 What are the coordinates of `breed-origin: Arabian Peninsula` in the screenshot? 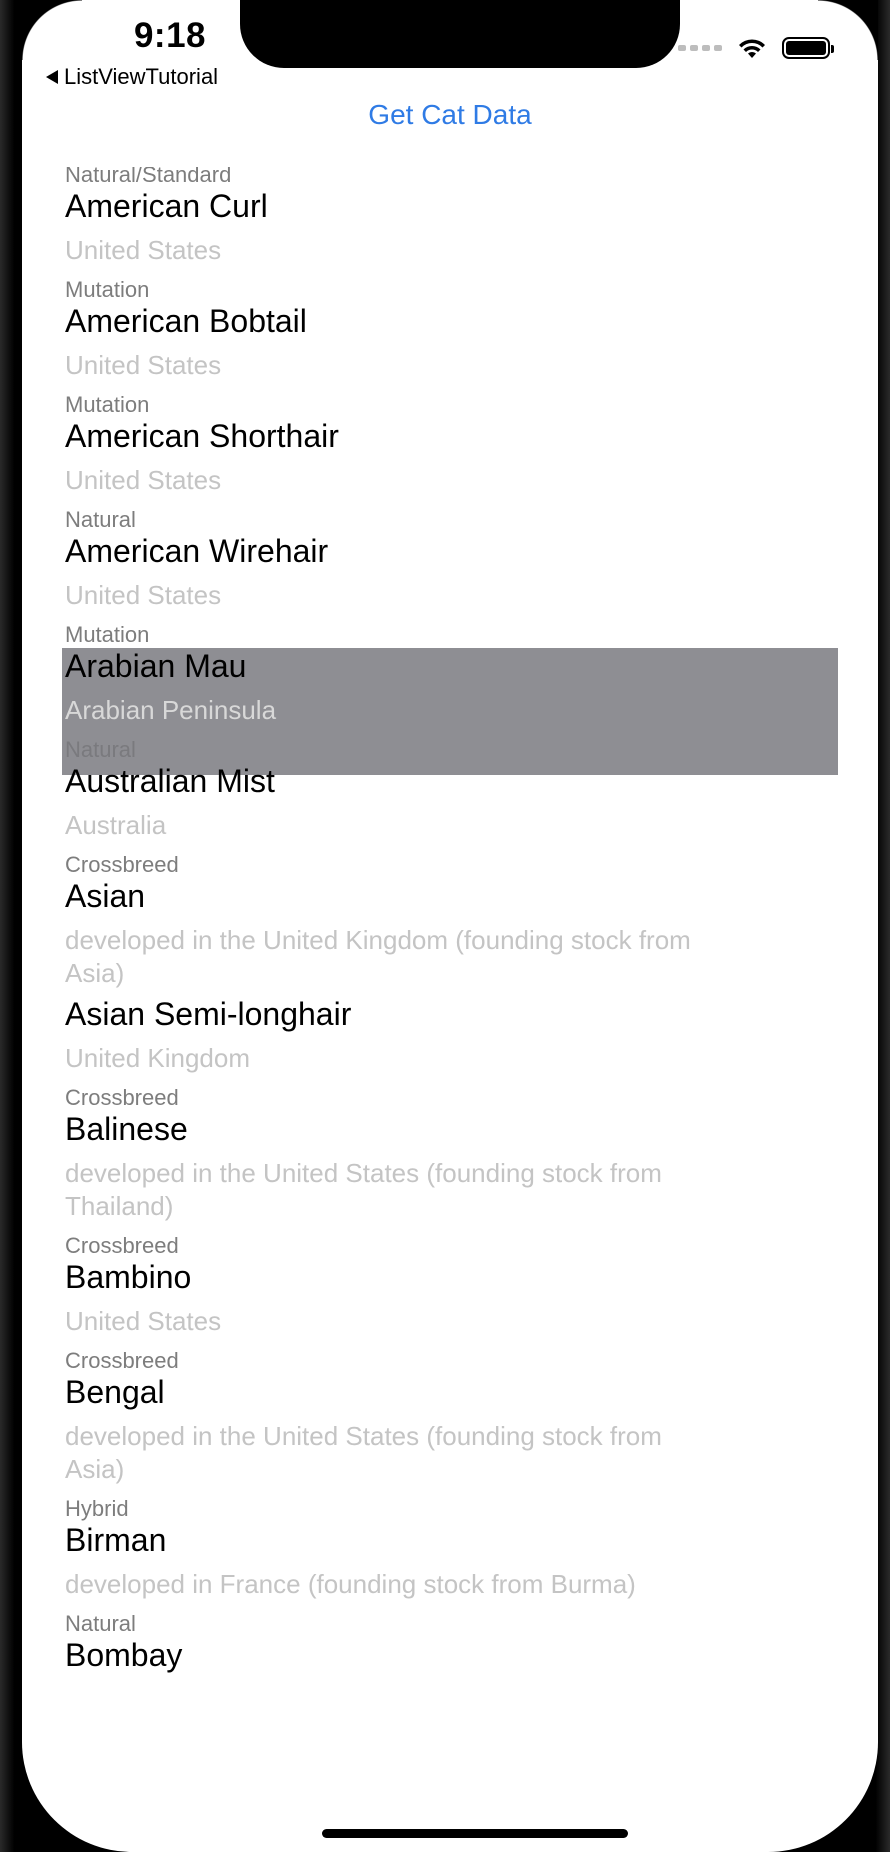 It's located at (171, 710).